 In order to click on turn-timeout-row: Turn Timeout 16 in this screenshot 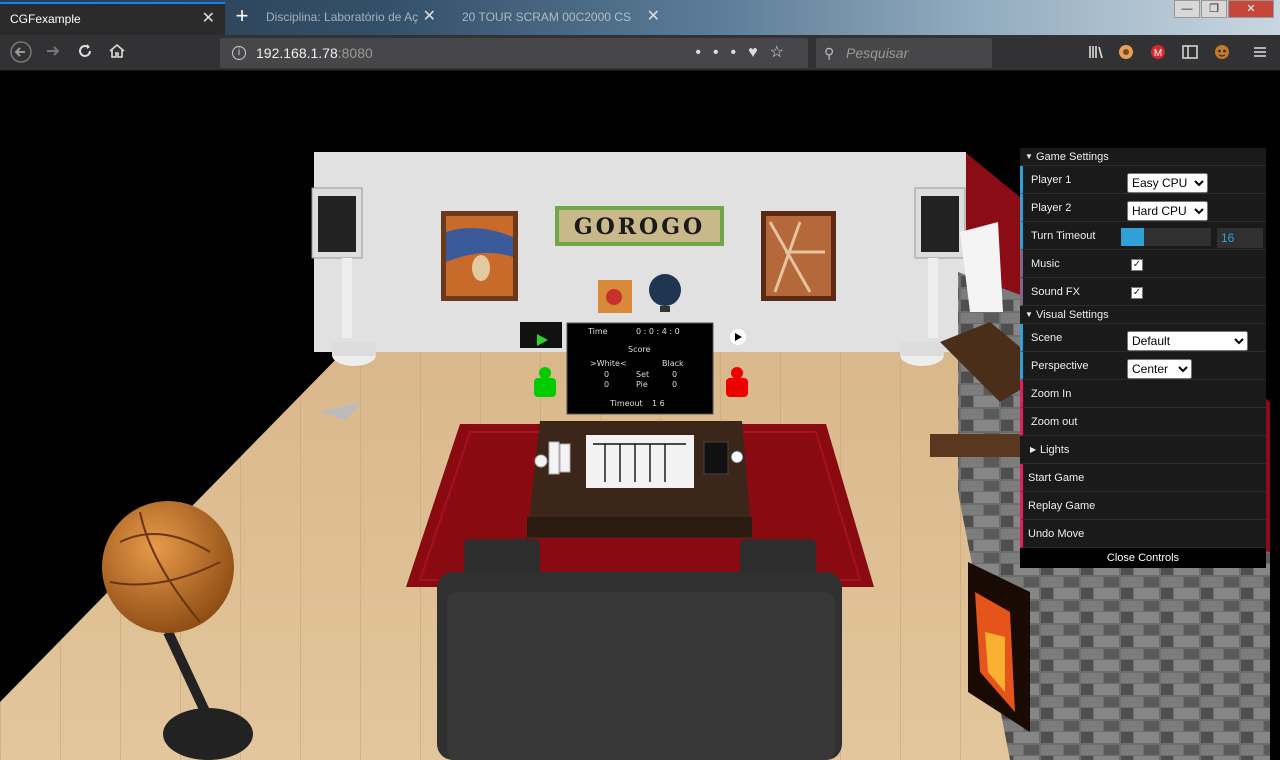, I will do `click(1143, 236)`.